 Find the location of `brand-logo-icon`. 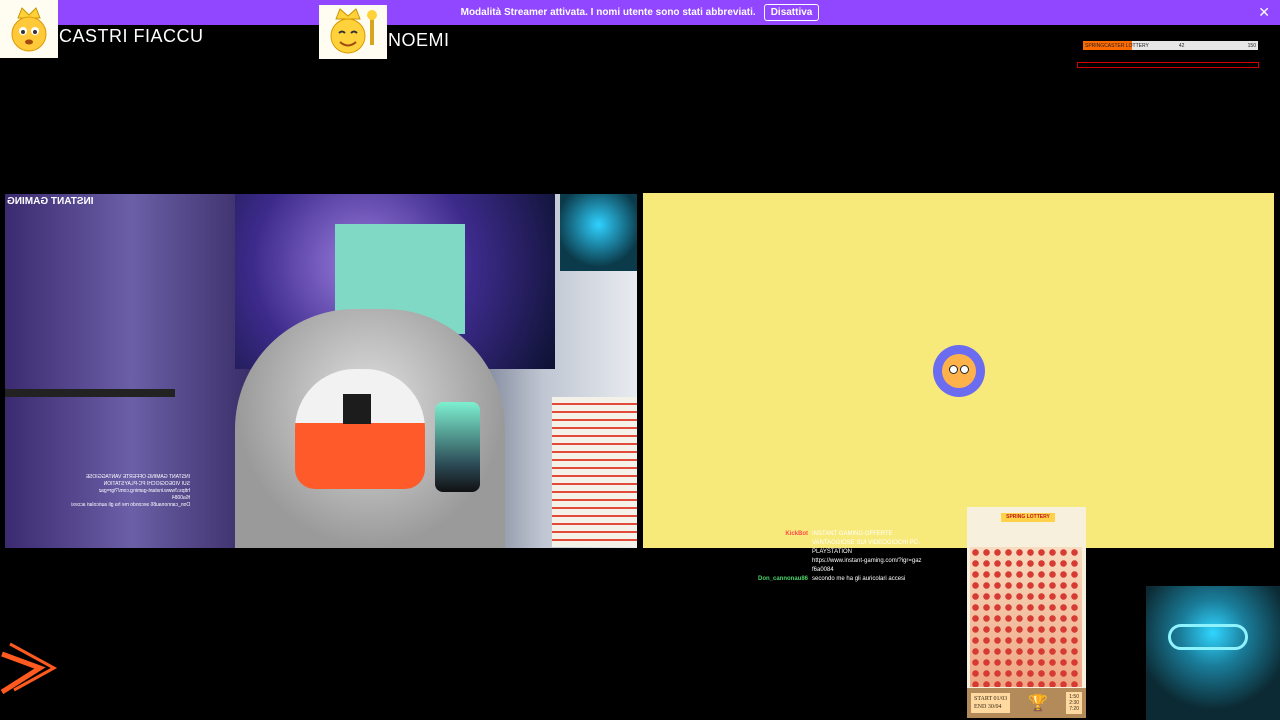

brand-logo-icon is located at coordinates (29, 668).